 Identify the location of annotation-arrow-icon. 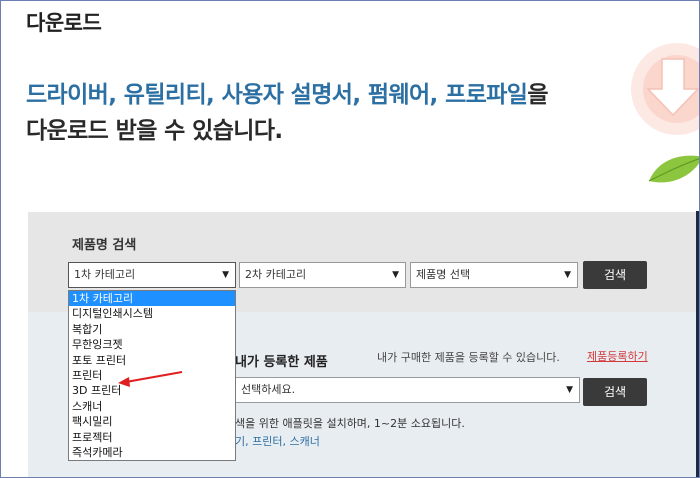
(150, 379).